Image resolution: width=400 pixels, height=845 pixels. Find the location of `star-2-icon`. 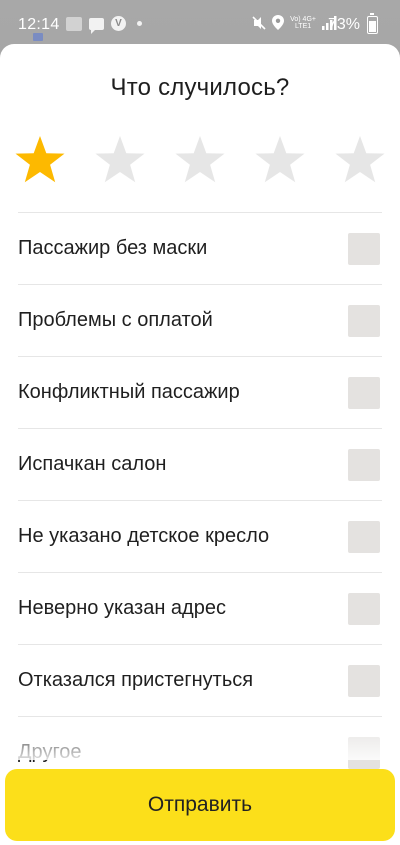

star-2-icon is located at coordinates (120, 160).